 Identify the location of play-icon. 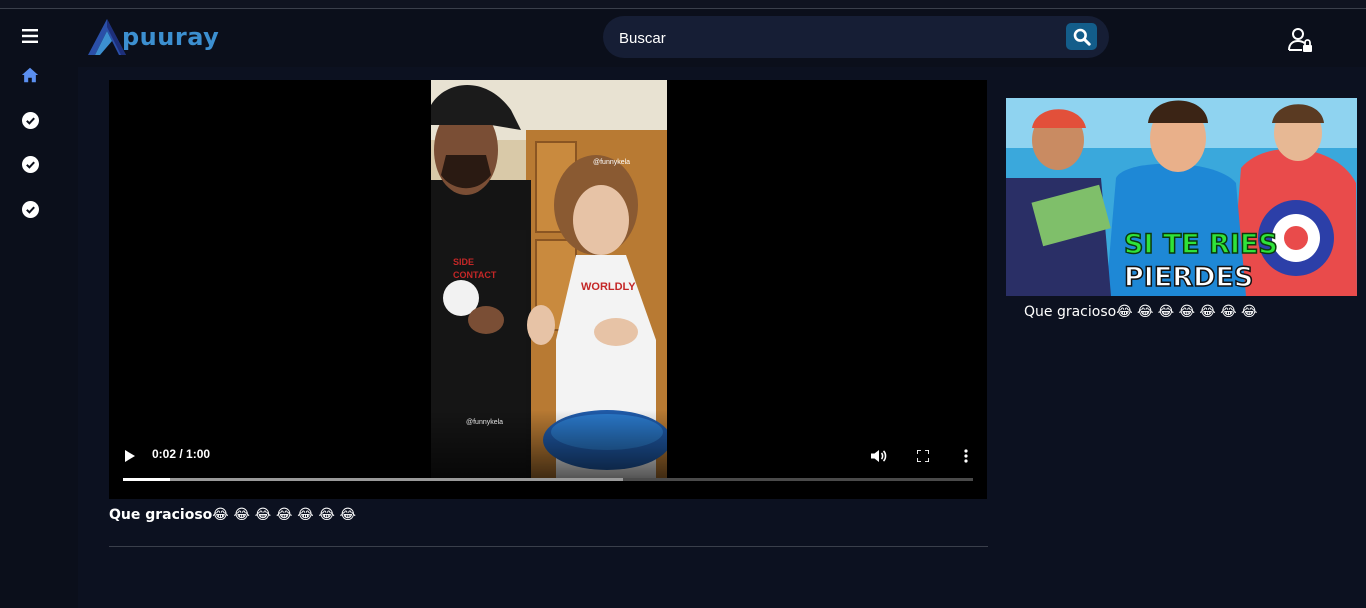
(130, 456).